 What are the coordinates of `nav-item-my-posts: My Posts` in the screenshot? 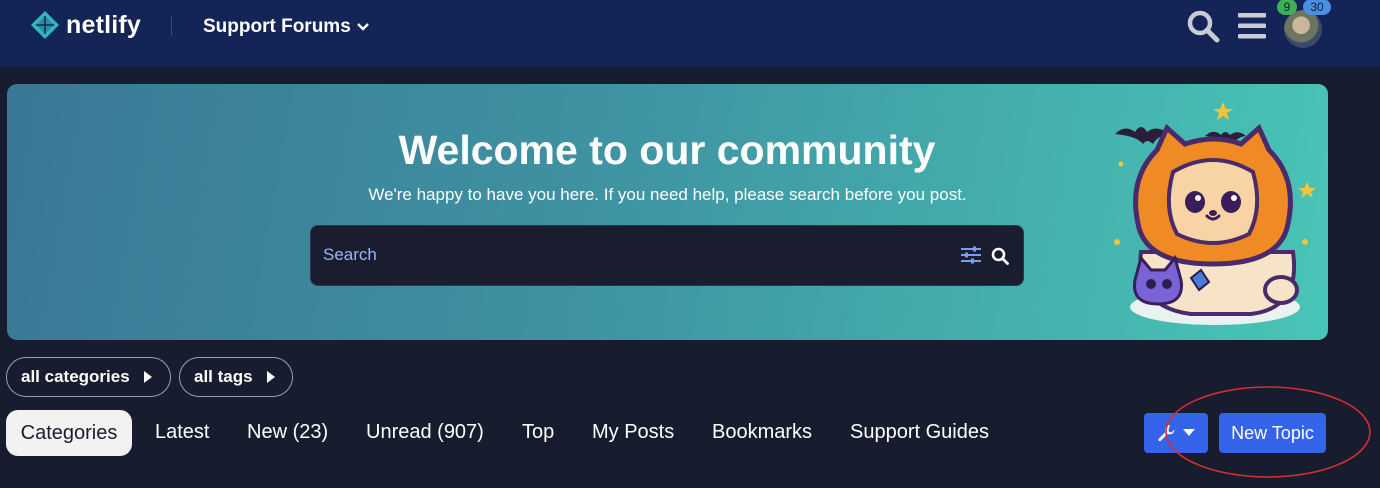 It's located at (633, 432).